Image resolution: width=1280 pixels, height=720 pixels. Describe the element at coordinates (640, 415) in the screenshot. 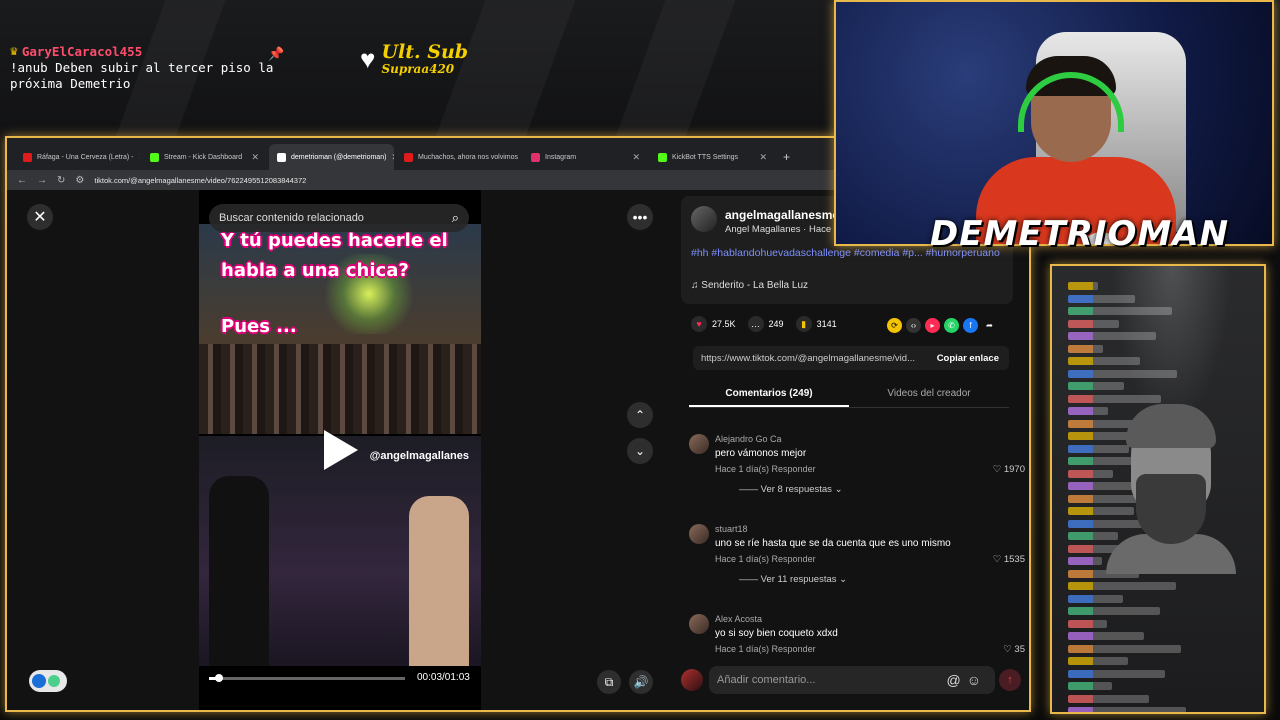

I see `previous-video-button: ⌃` at that location.